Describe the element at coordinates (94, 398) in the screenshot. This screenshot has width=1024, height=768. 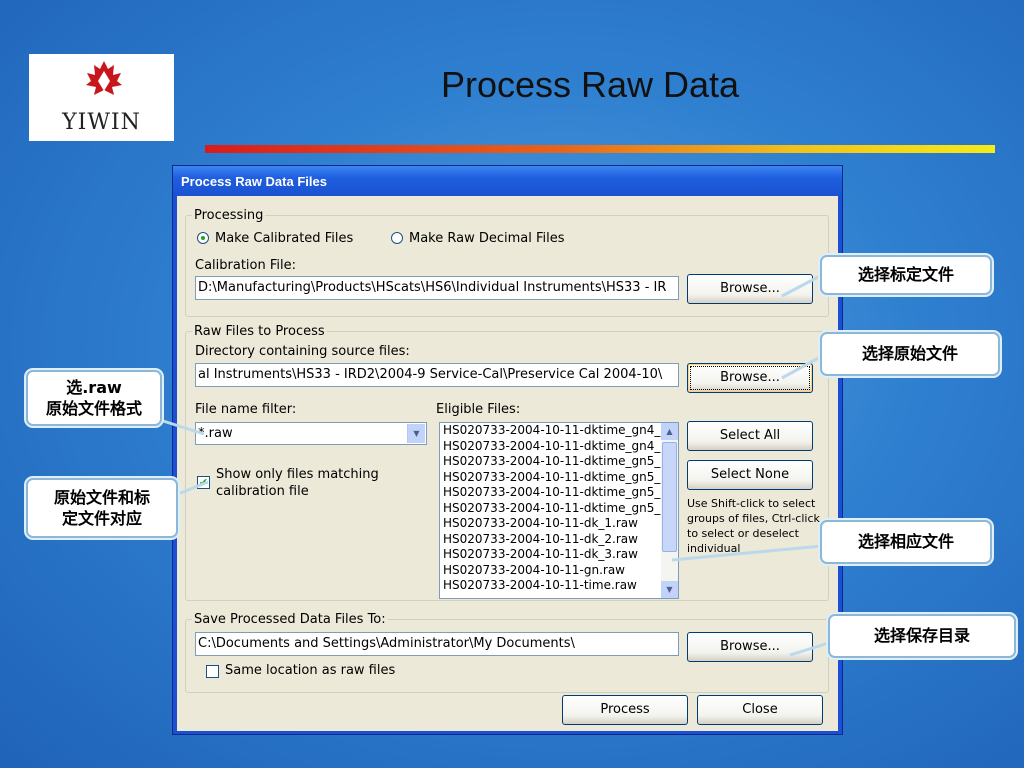
I see `callout-raw-format: 选.raw 原始文件格式` at that location.